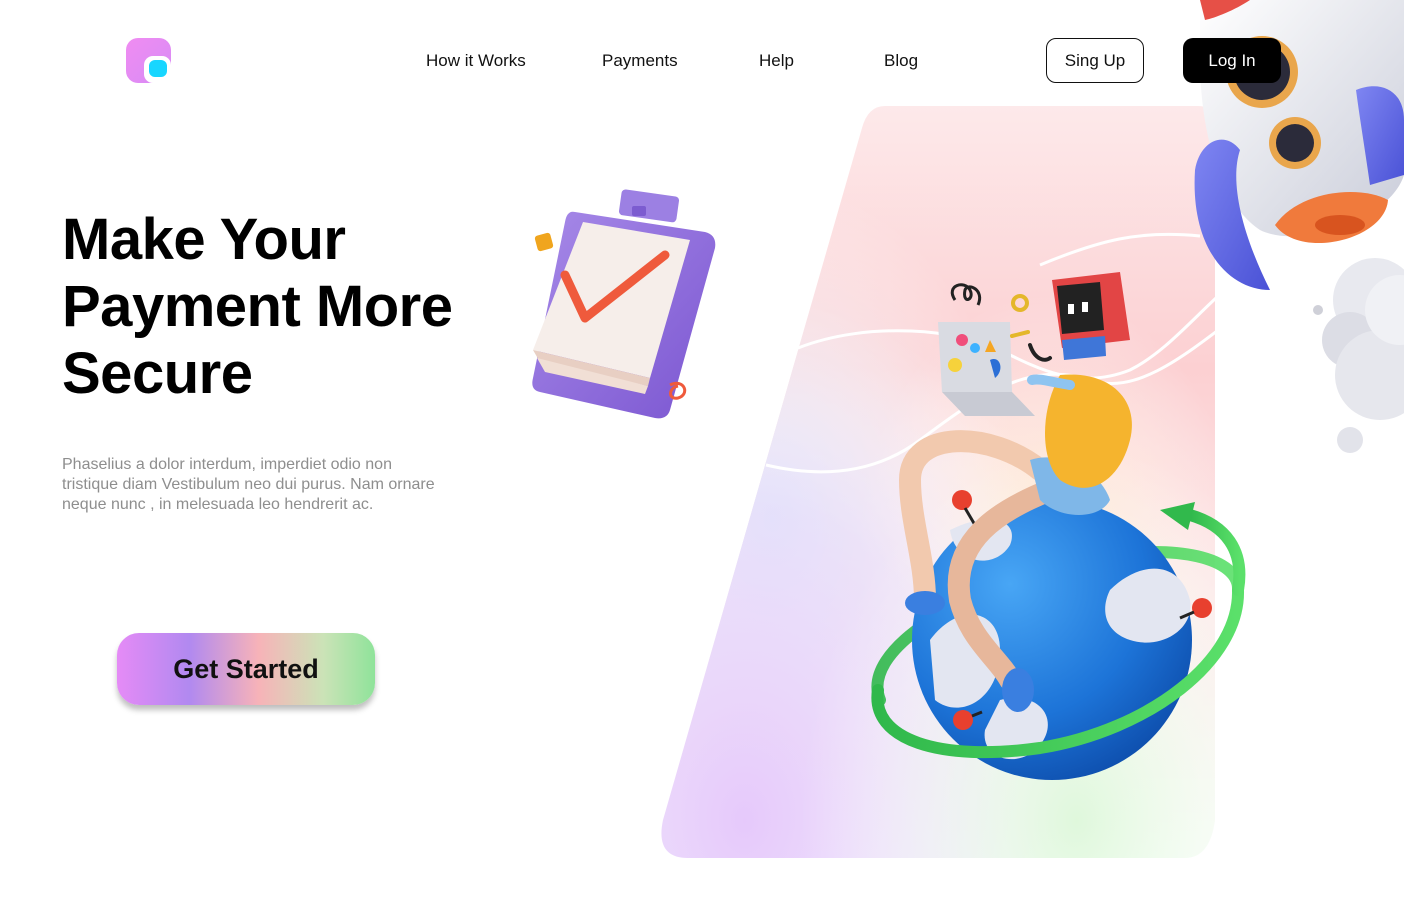 This screenshot has width=1404, height=909. I want to click on nav-link-how-it-works: How it Works, so click(476, 61).